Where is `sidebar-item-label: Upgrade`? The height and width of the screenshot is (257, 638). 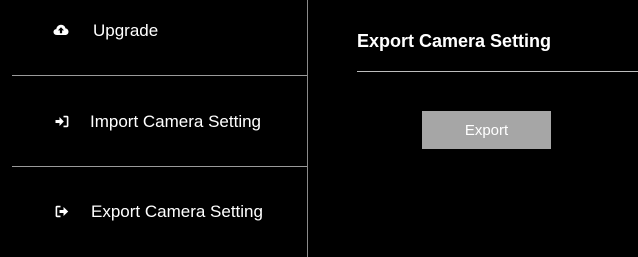 sidebar-item-label: Upgrade is located at coordinates (126, 30).